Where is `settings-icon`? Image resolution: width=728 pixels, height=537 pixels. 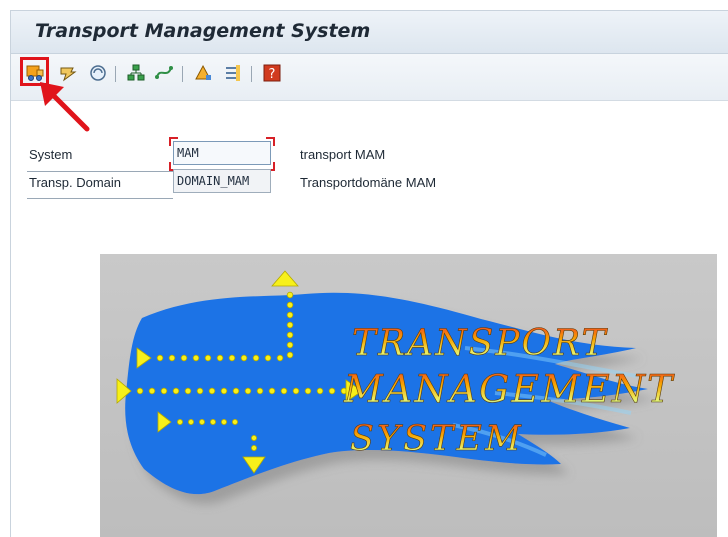 settings-icon is located at coordinates (233, 73).